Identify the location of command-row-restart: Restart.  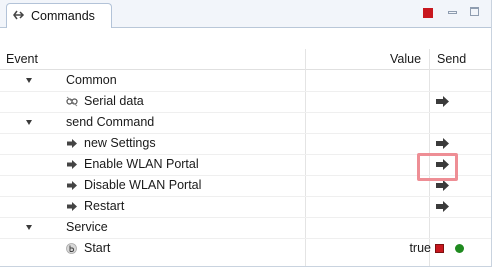
(245, 207).